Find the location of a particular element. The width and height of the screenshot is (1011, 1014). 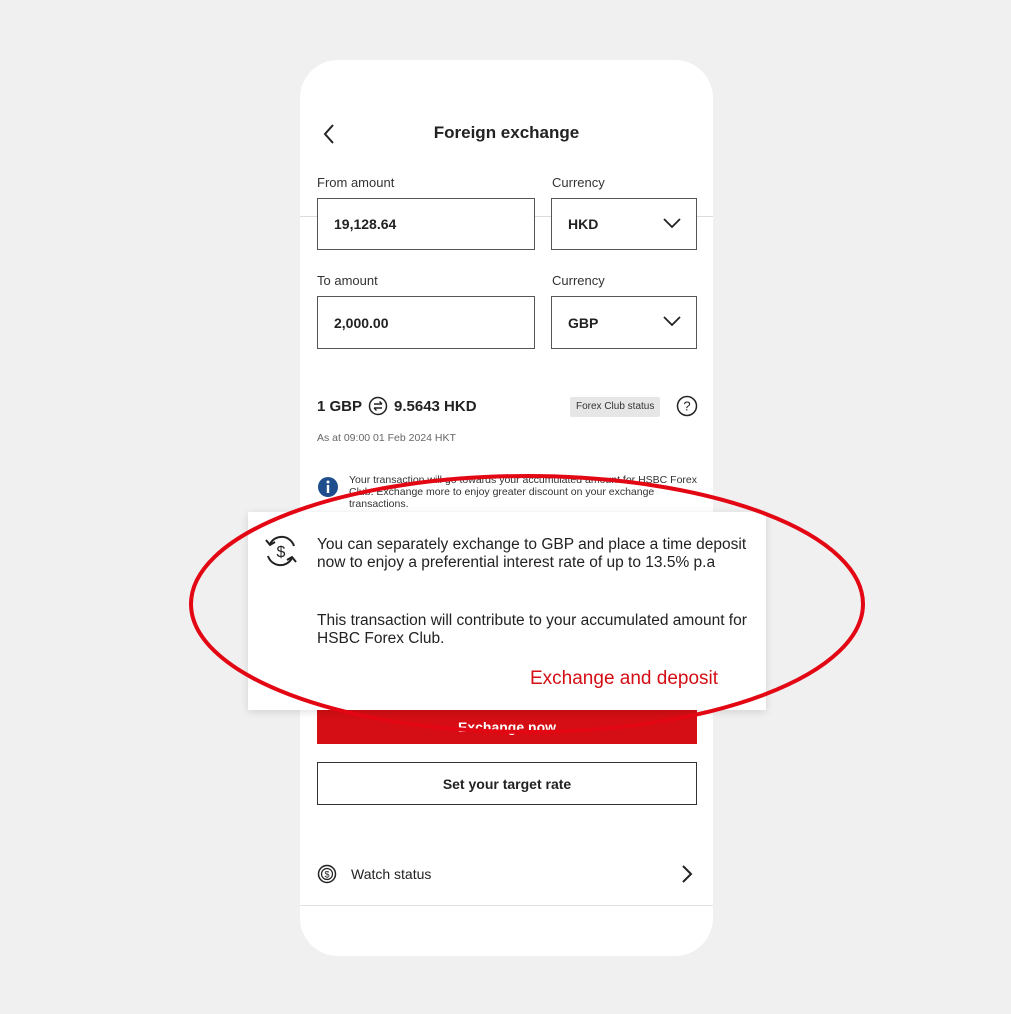

rate-left: 1 GBP is located at coordinates (340, 406).